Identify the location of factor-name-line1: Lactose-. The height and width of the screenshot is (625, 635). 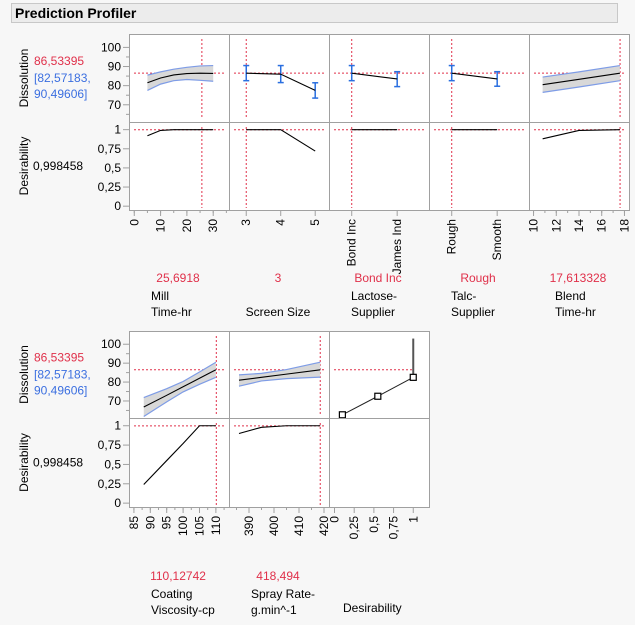
(374, 296).